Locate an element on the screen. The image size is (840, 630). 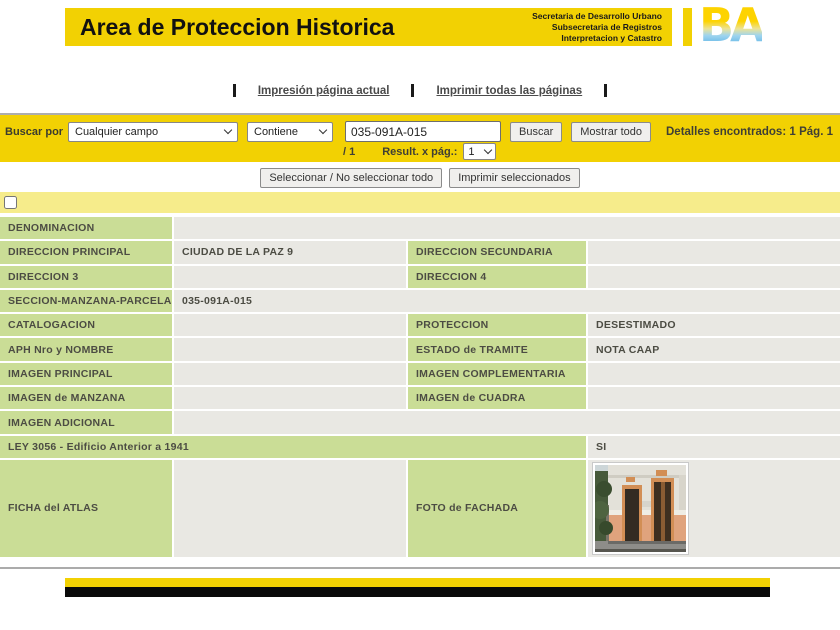
search-operator-value: Contiene is located at coordinates (276, 131).